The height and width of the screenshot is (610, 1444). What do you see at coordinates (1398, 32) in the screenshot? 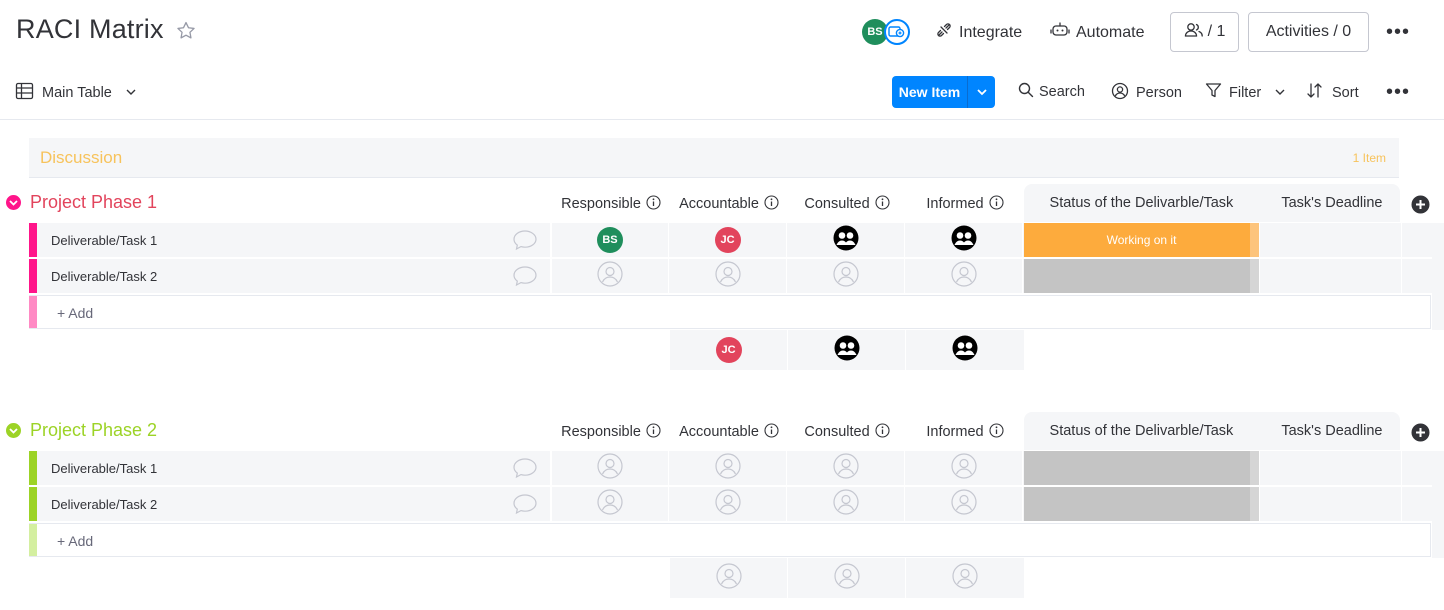
I see `board-more-menu-icon: •••` at bounding box center [1398, 32].